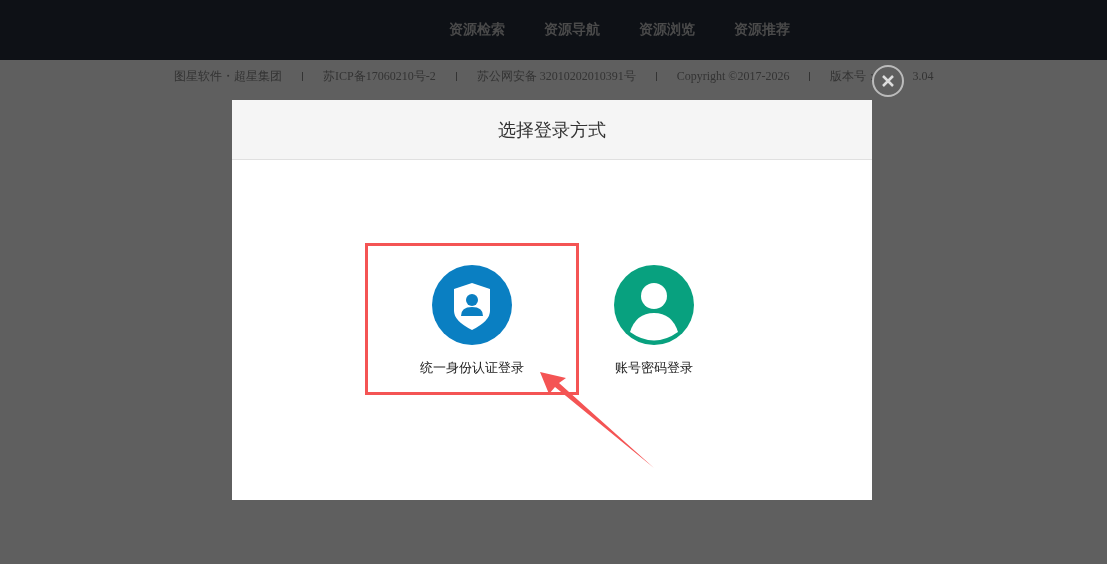 The width and height of the screenshot is (1107, 564). I want to click on login-option: 账号密码登录, so click(654, 319).